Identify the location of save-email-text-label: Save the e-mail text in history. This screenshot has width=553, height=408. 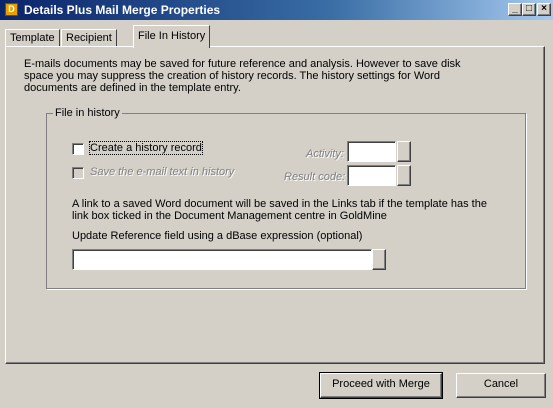
(162, 172).